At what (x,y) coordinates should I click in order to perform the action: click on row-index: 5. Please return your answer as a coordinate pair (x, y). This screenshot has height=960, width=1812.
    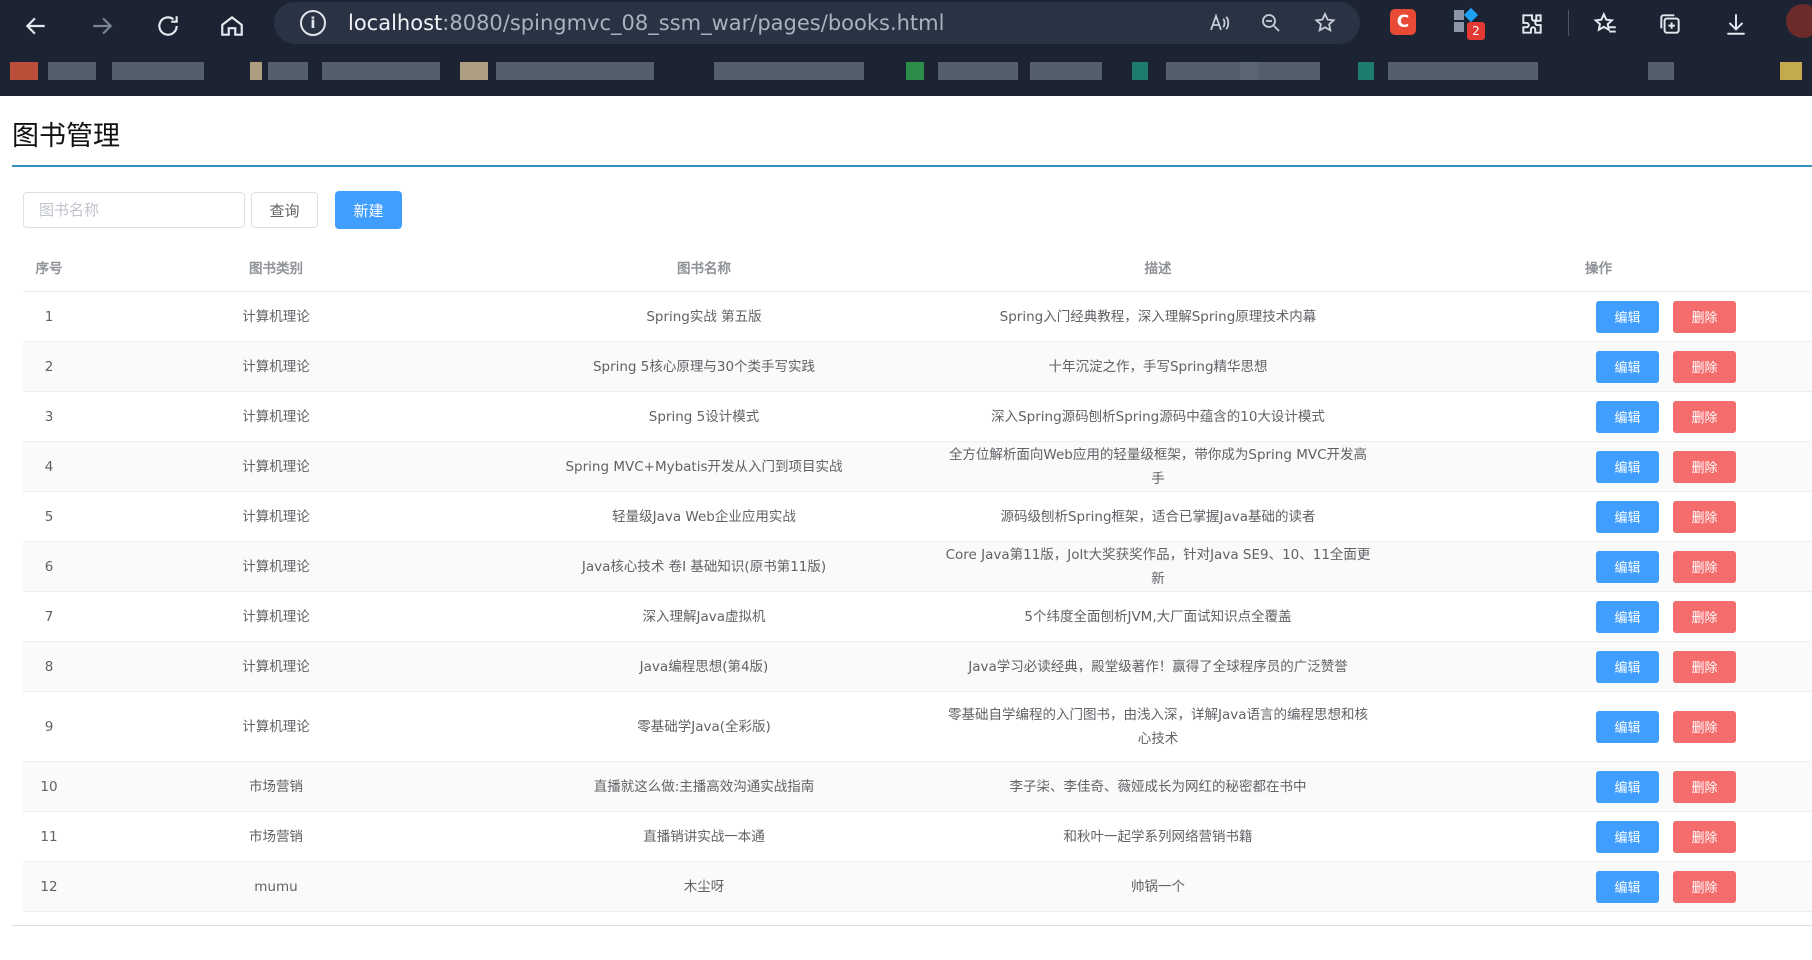
    Looking at the image, I should click on (49, 516).